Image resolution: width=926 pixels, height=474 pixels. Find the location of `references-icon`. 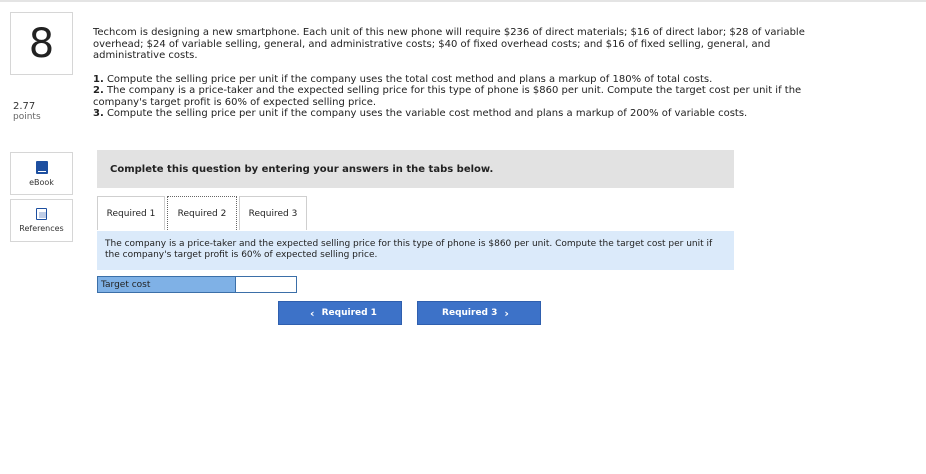

references-icon is located at coordinates (41, 214).